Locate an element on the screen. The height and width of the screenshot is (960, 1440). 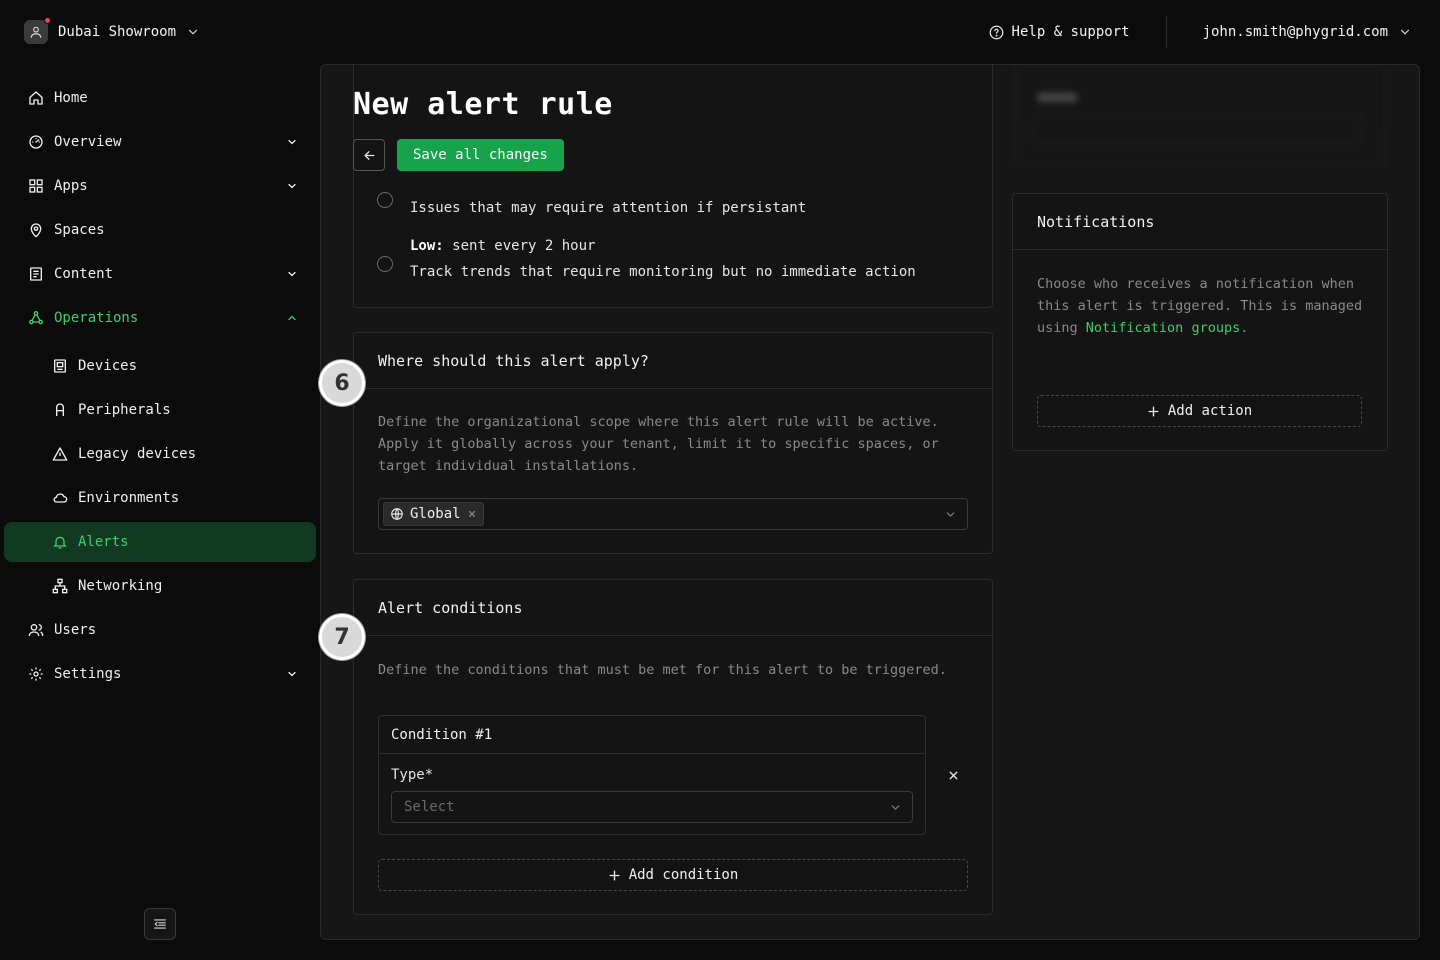
condition-title: Condition #1 is located at coordinates (652, 735).